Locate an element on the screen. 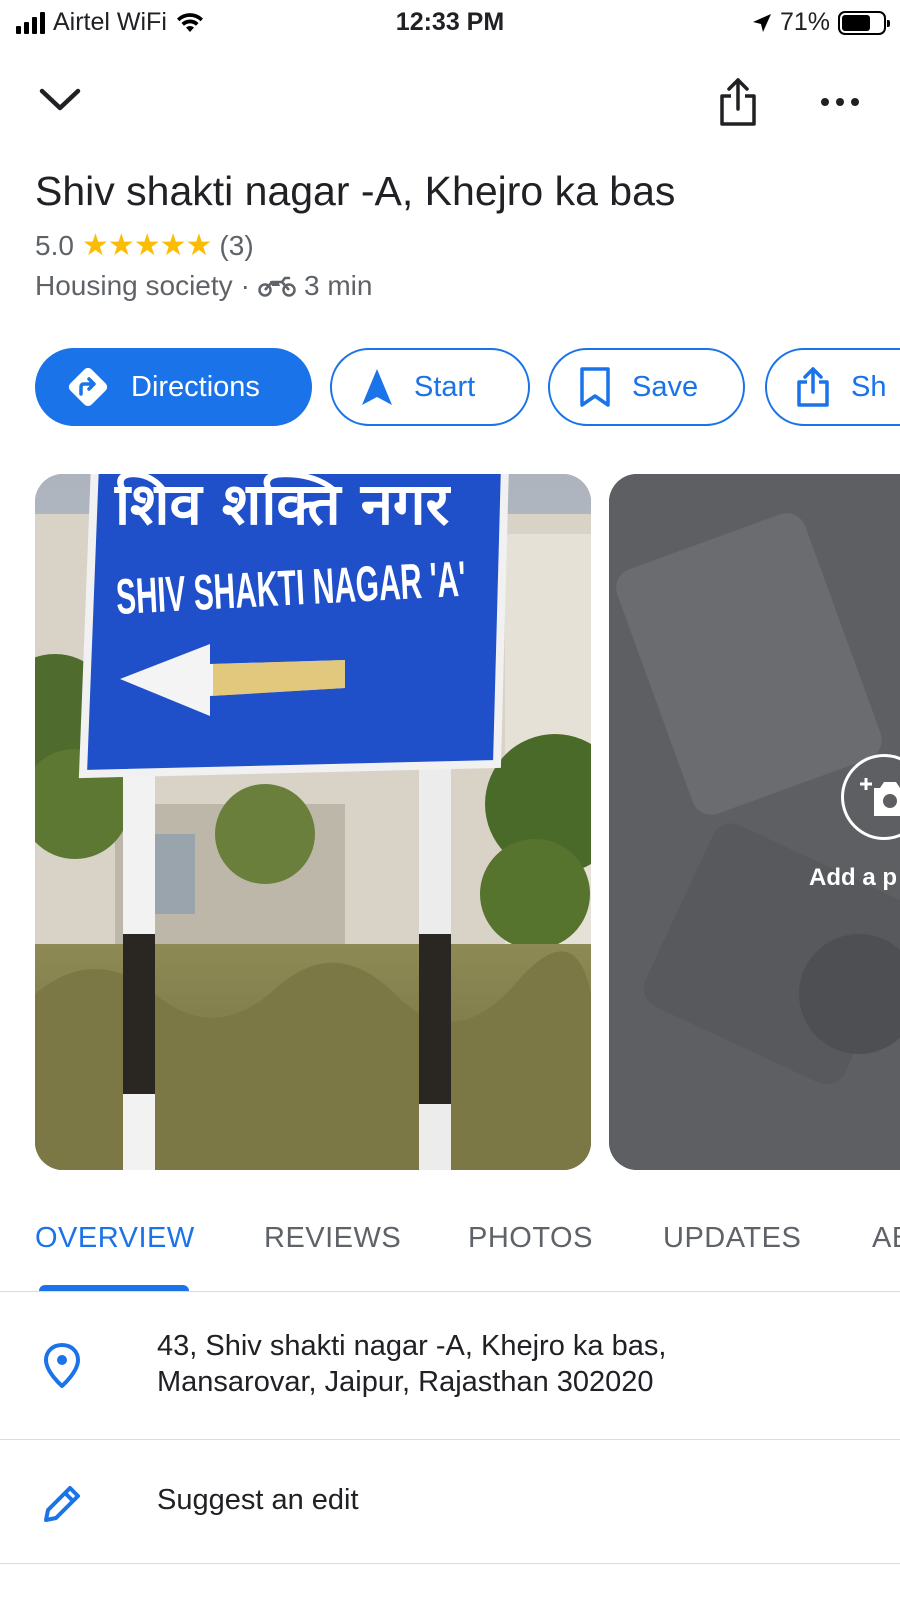 The image size is (900, 1600). address-line-2: Mansarovar, Jaipur, Rajasthan 302020 is located at coordinates (405, 1382).